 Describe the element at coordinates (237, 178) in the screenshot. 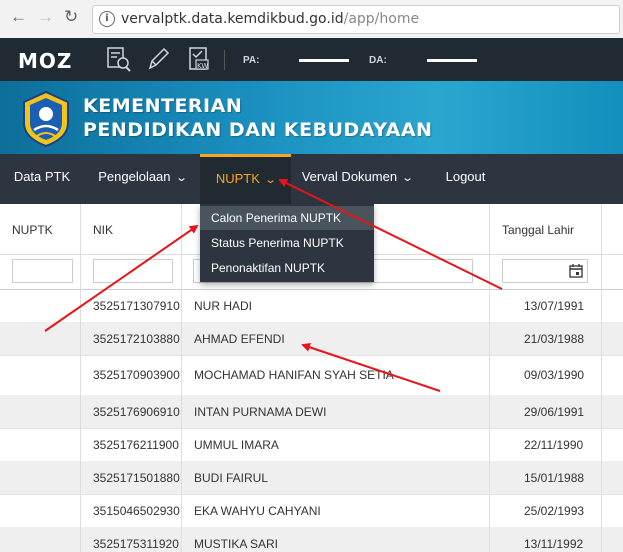

I see `menu-label: NUPTK` at that location.